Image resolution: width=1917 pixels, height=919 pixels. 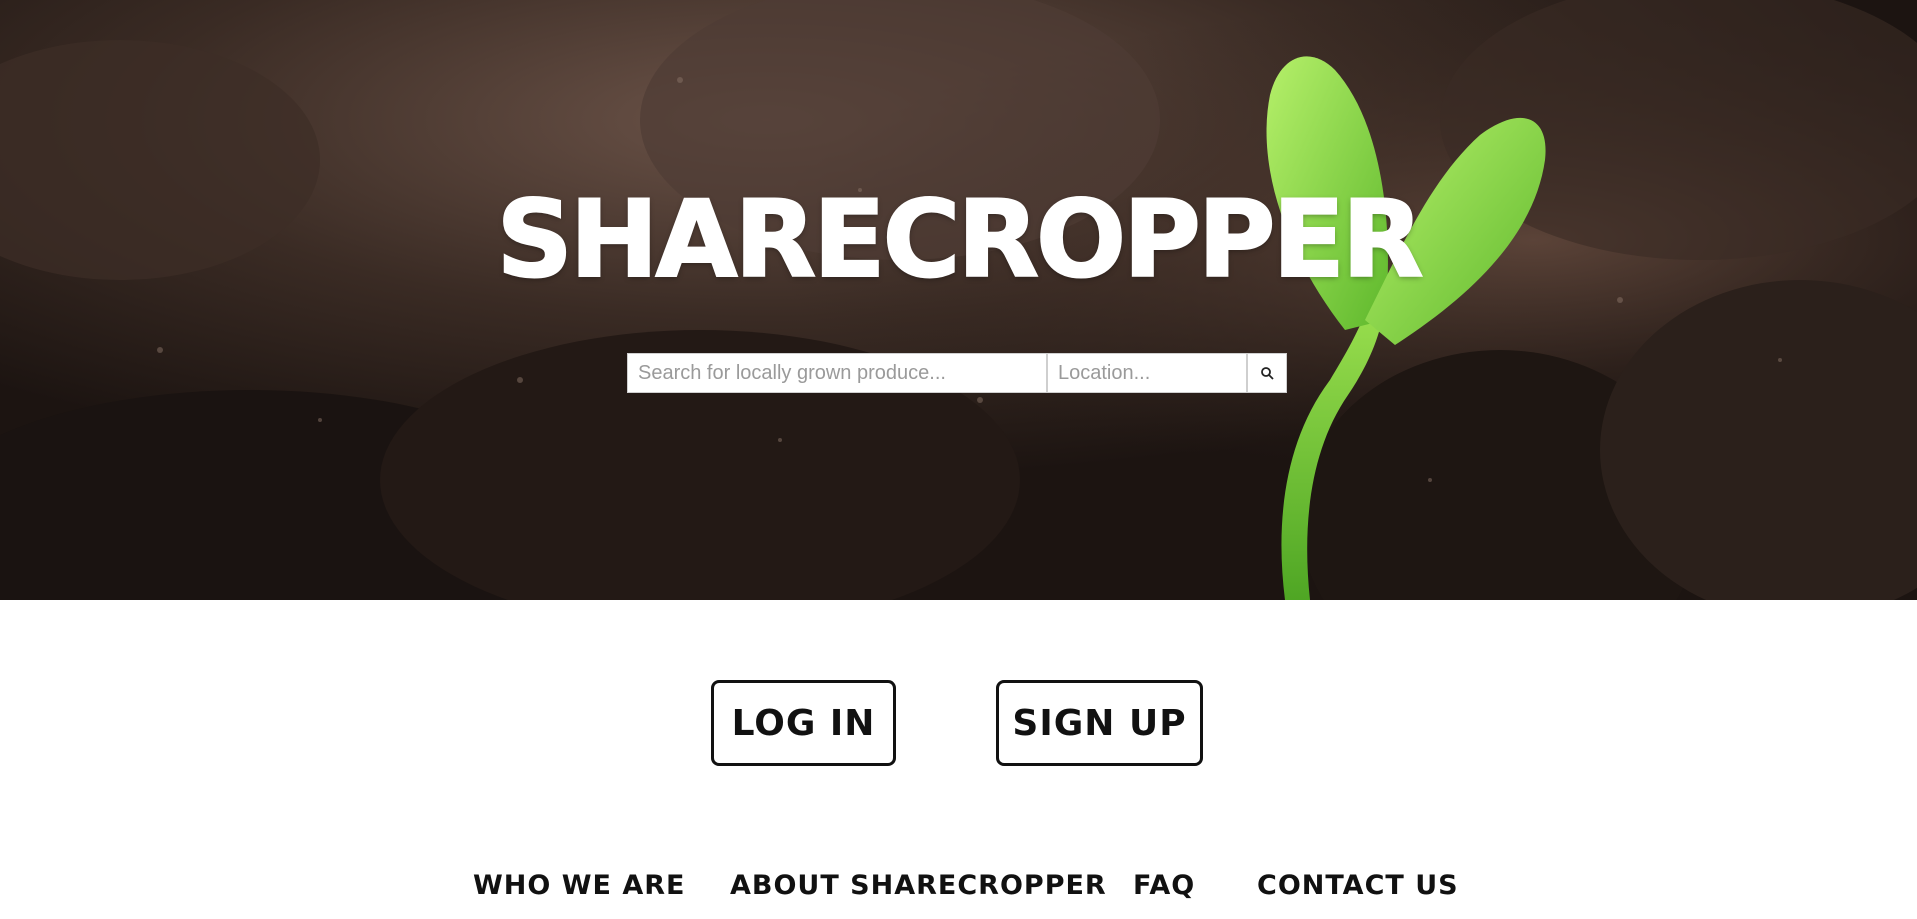 I want to click on signup-button: SIGN UP, so click(x=1099, y=723).